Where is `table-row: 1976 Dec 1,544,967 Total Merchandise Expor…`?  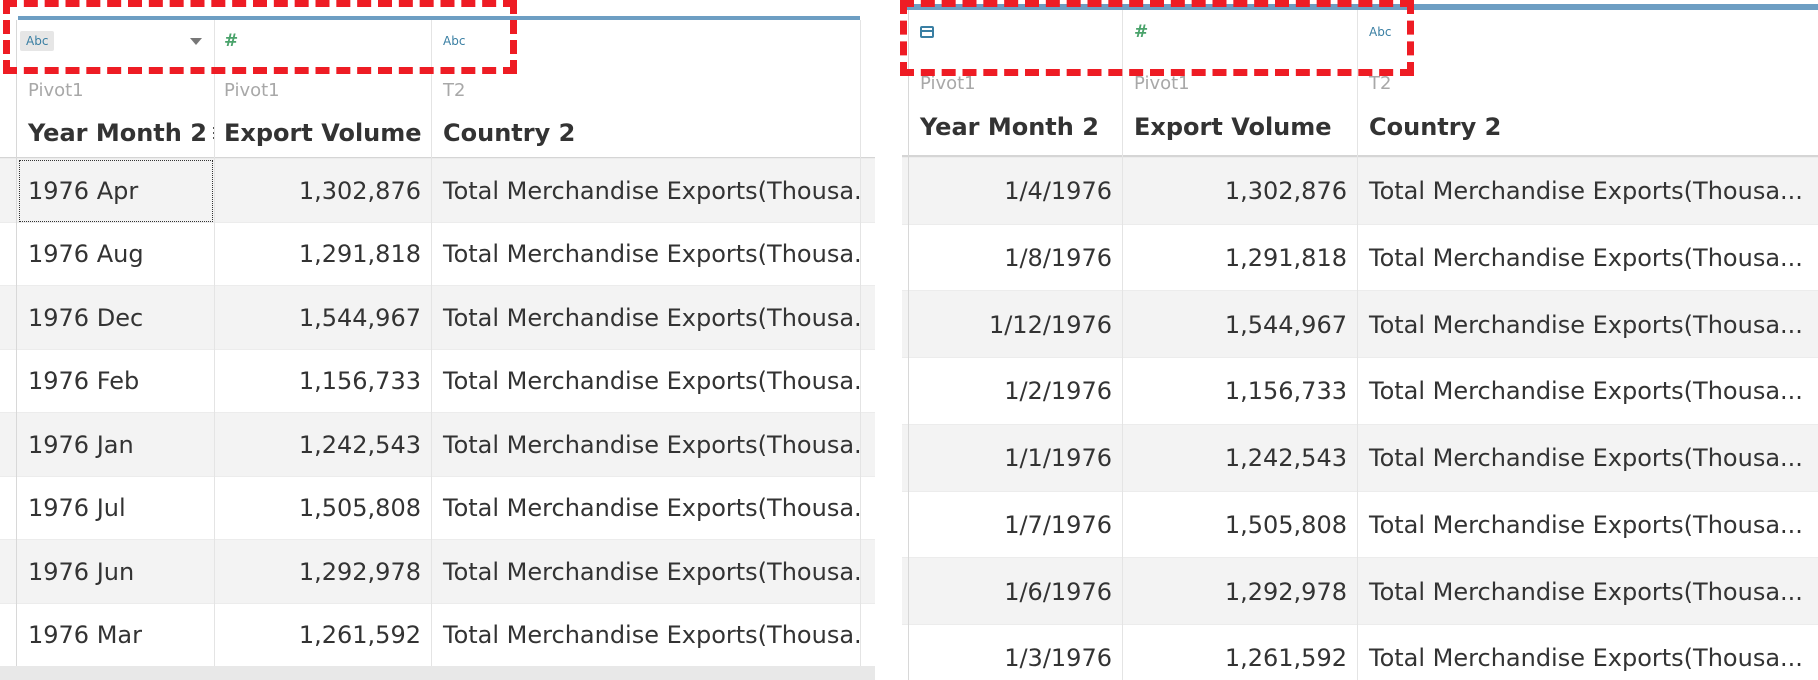
table-row: 1976 Dec 1,544,967 Total Merchandise Expor… is located at coordinates (437, 317).